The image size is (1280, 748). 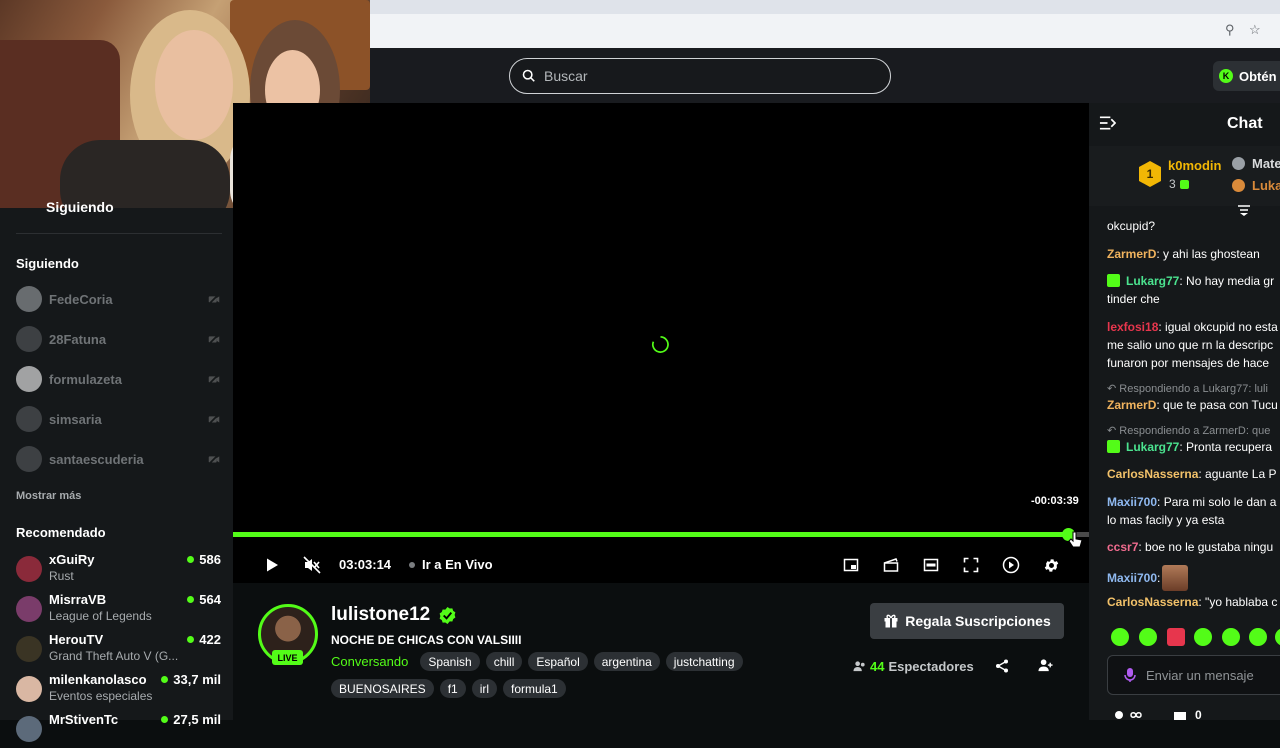 What do you see at coordinates (1113, 280) in the screenshot?
I see `gift-sub-badge-icon` at bounding box center [1113, 280].